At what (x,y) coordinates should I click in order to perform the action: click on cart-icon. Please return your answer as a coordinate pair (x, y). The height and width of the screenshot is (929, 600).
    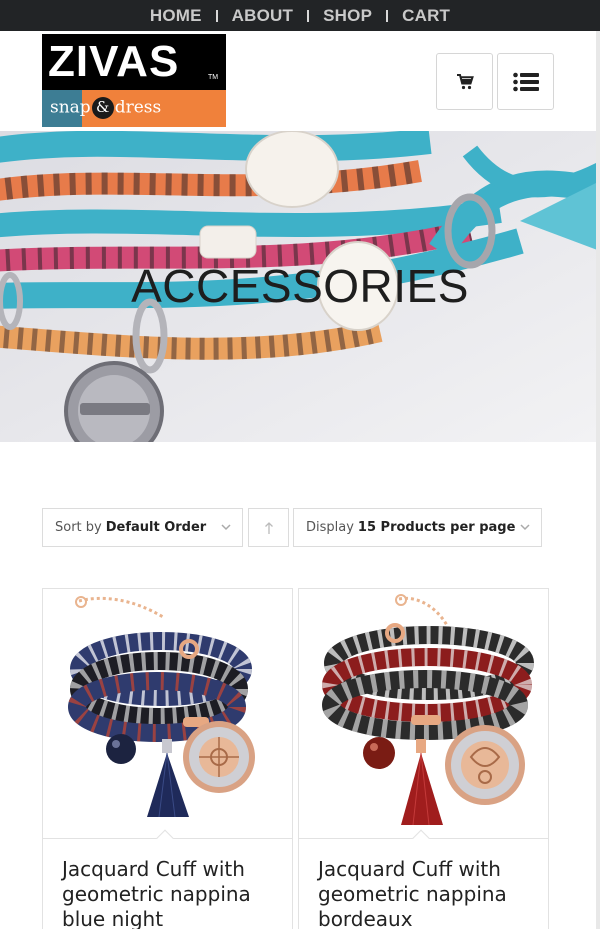
    Looking at the image, I should click on (465, 81).